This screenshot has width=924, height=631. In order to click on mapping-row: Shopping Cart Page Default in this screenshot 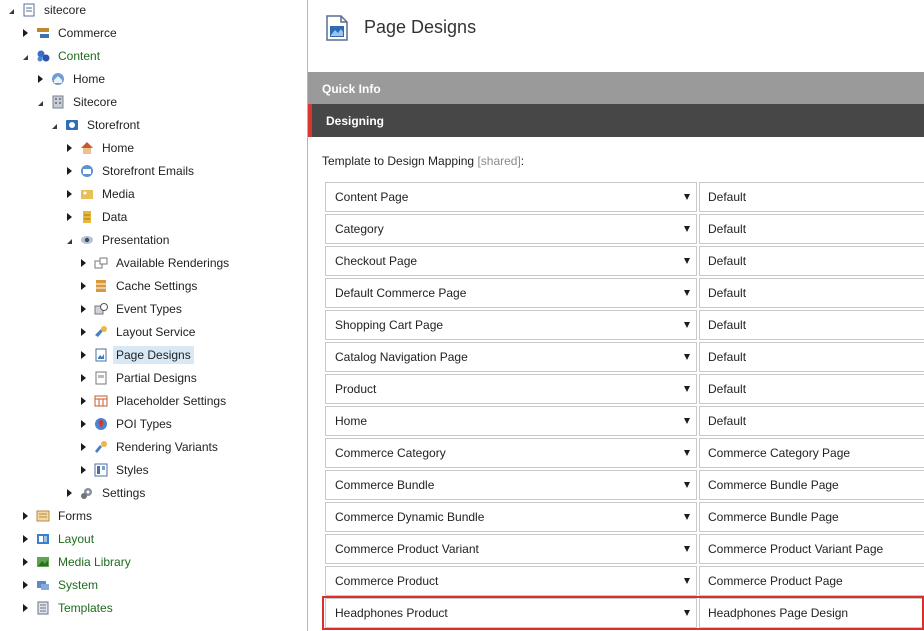, I will do `click(624, 325)`.